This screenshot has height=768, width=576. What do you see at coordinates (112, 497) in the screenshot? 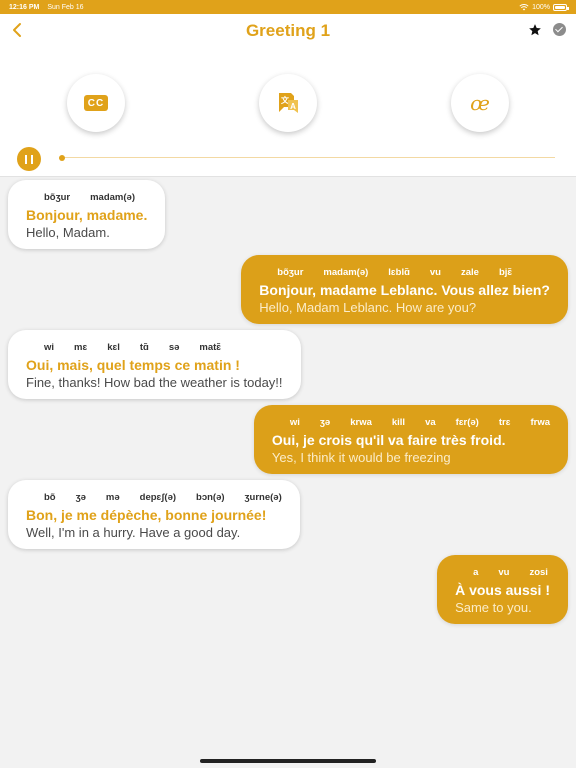
I see `phonetic-word: mə` at bounding box center [112, 497].